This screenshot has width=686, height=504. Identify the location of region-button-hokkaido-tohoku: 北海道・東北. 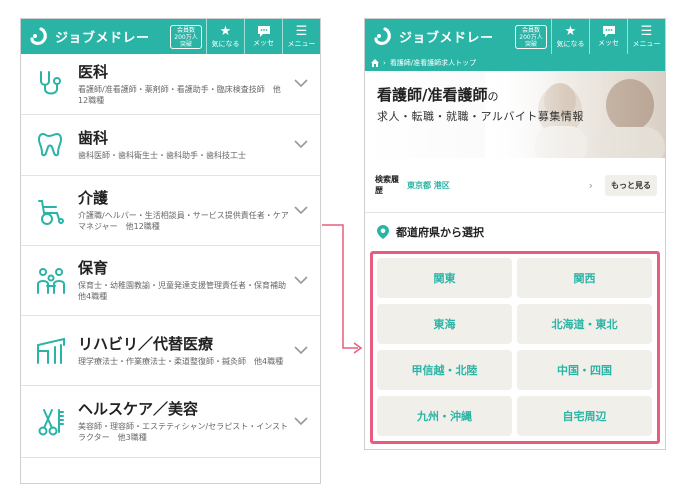
(584, 324).